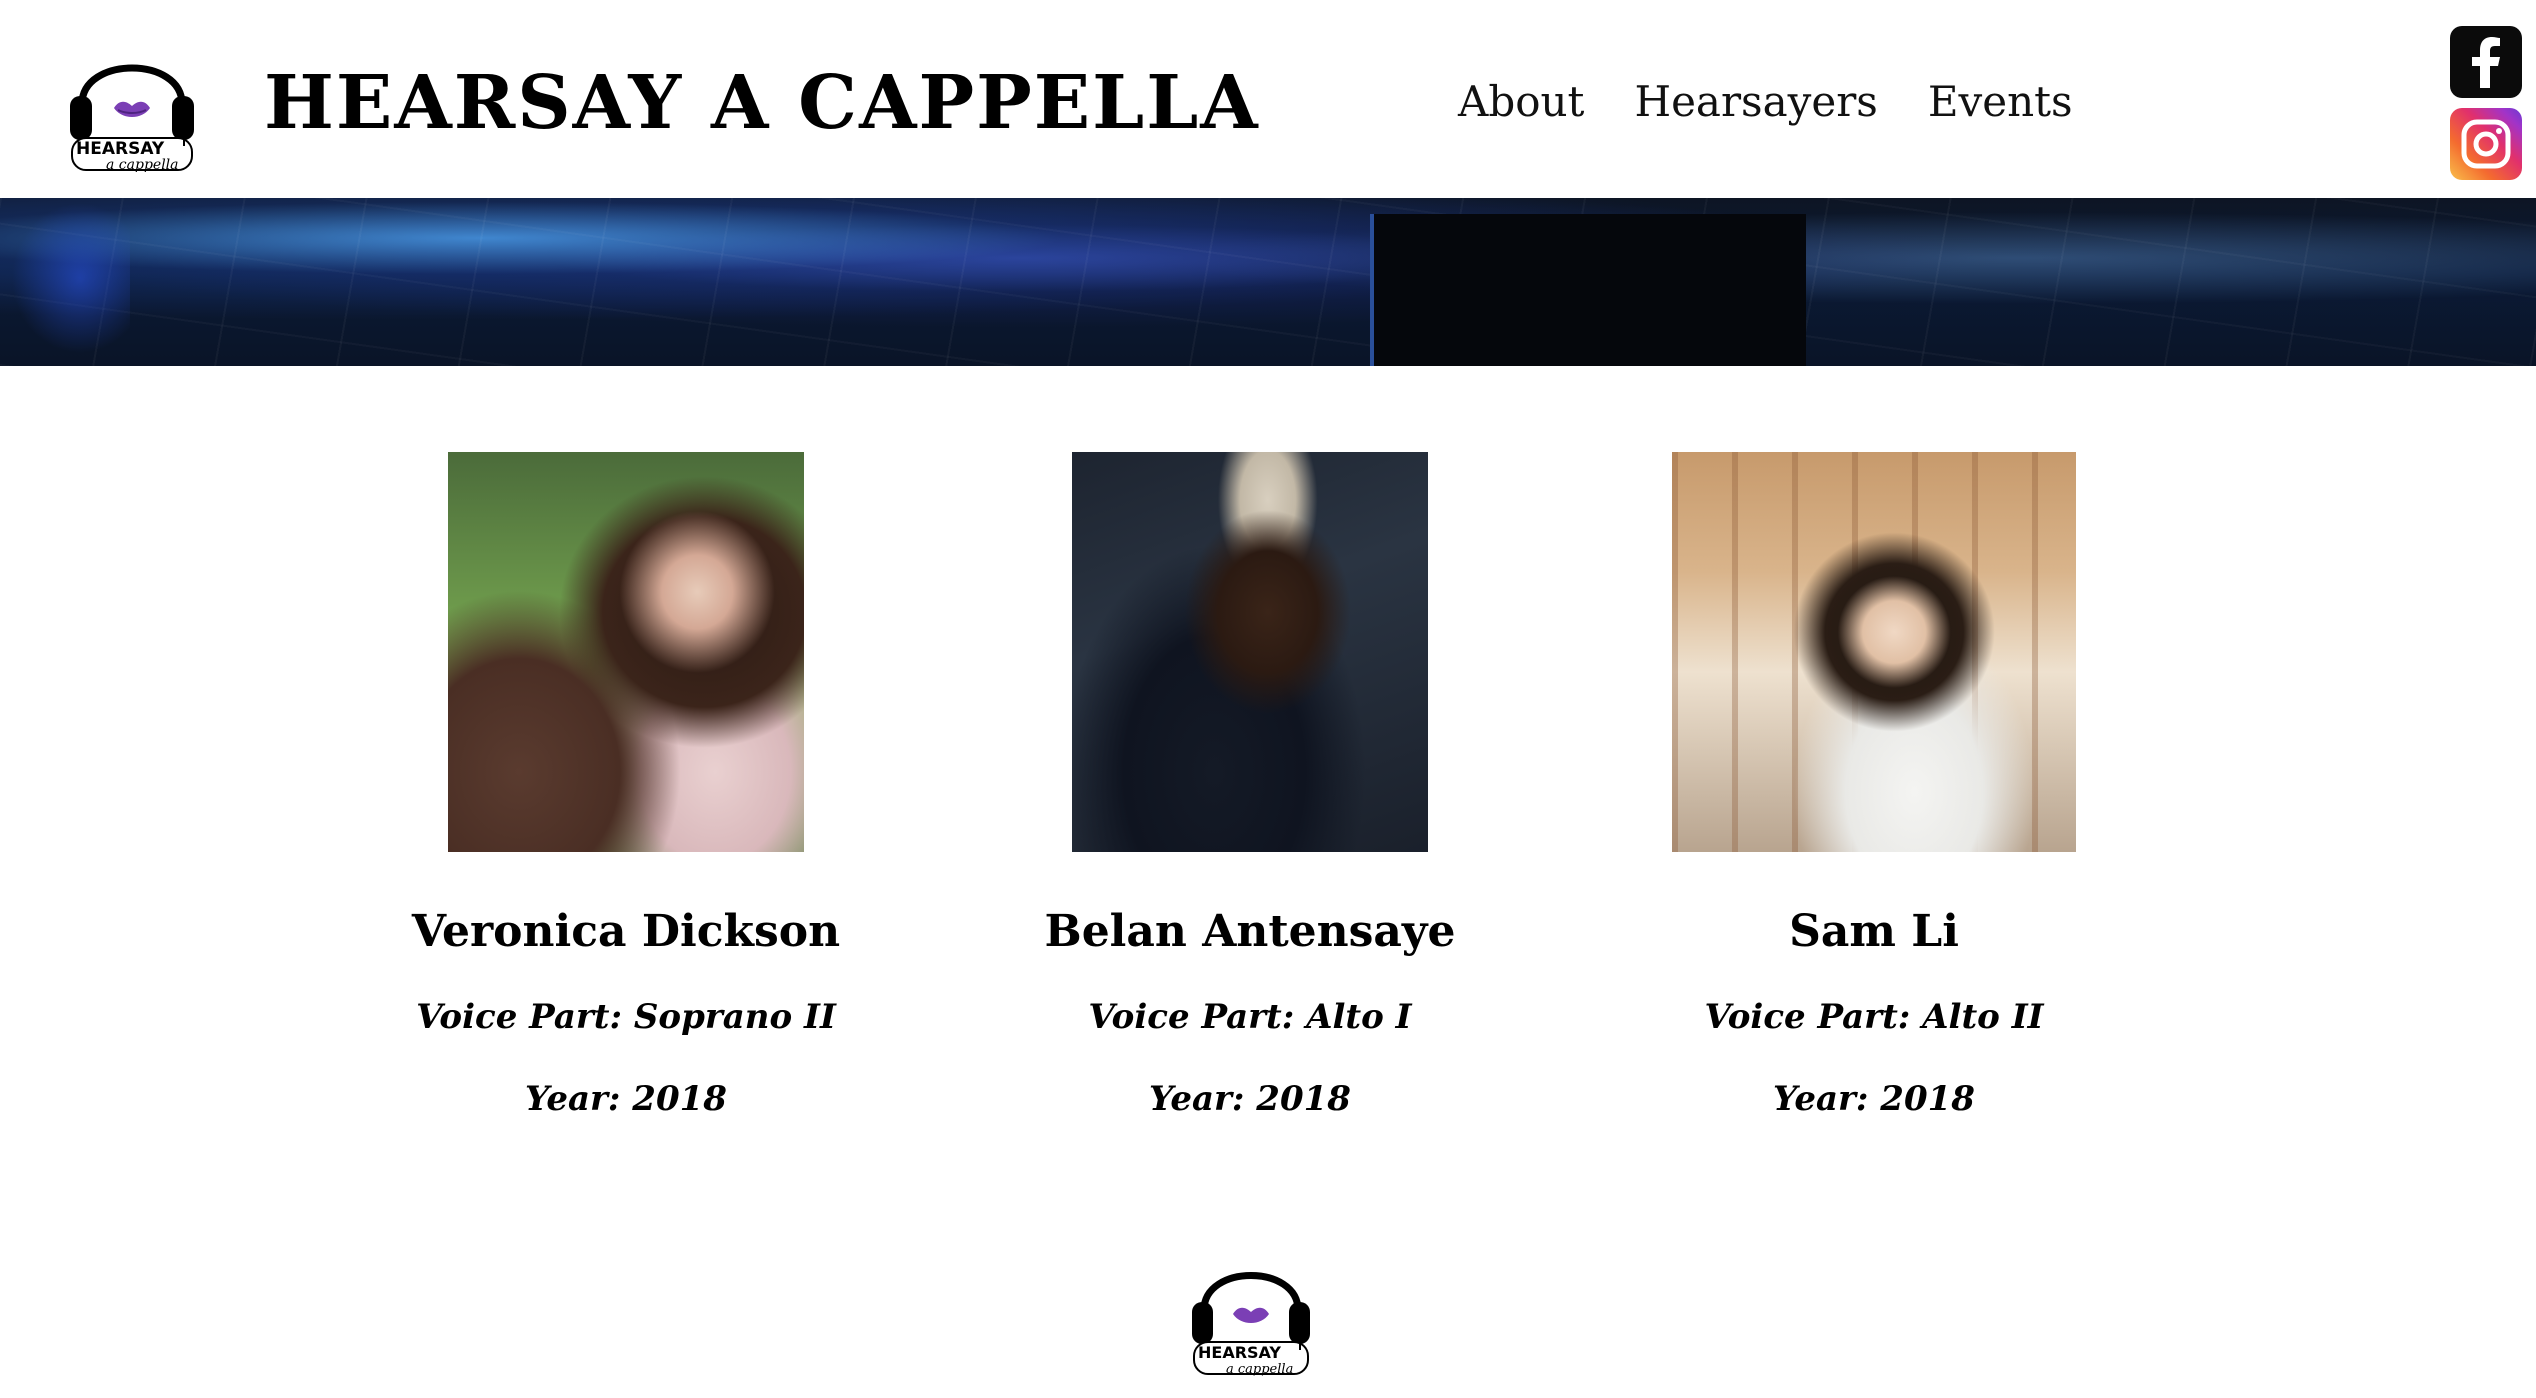 The height and width of the screenshot is (1398, 2536). What do you see at coordinates (1588, 290) in the screenshot?
I see `banner-stage-screen` at bounding box center [1588, 290].